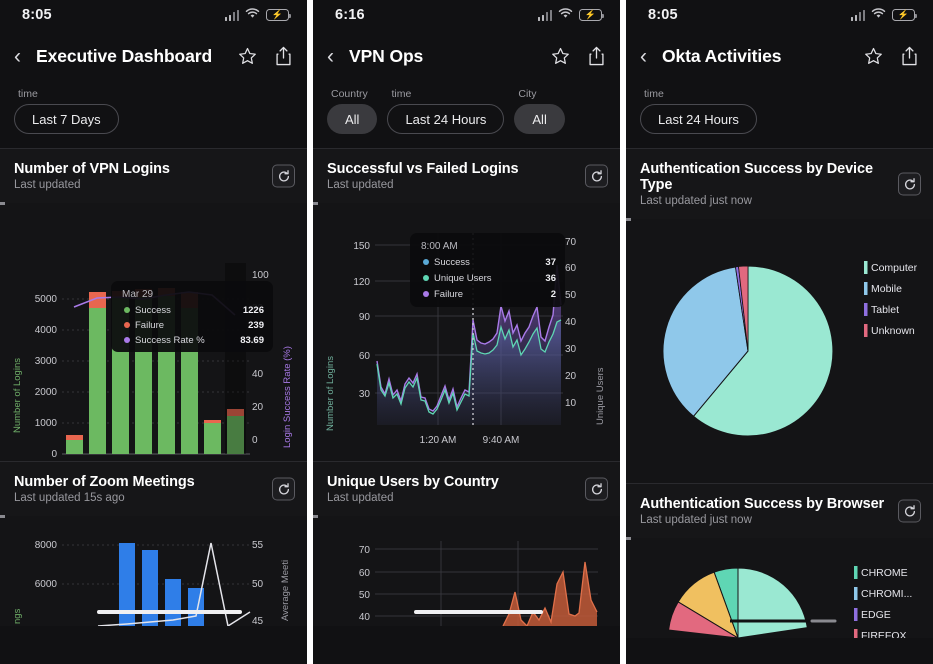 The width and height of the screenshot is (933, 664). Describe the element at coordinates (722, 55) in the screenshot. I see `page-title: Okta Activities` at that location.